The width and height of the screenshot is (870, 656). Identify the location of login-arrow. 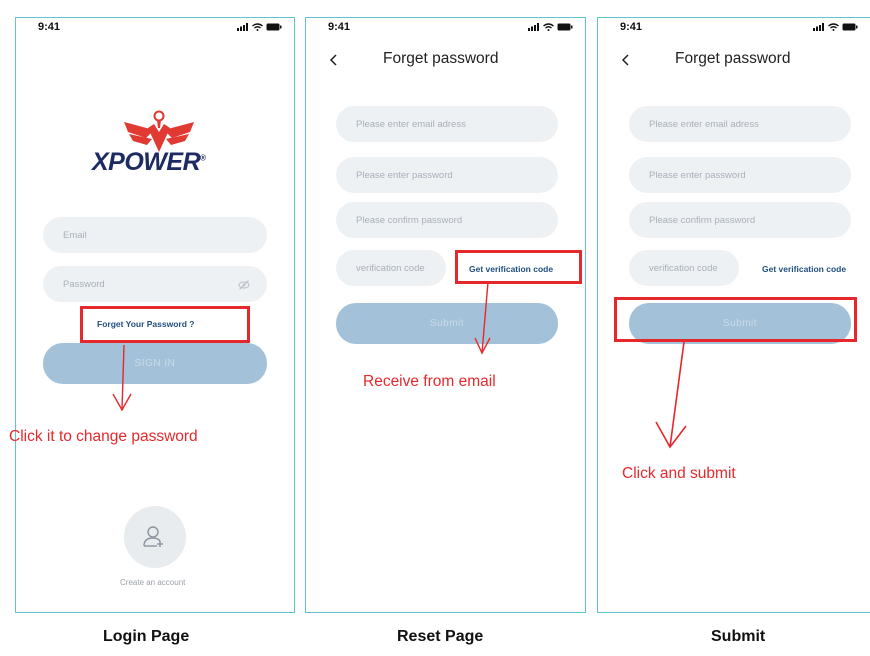
(122, 378).